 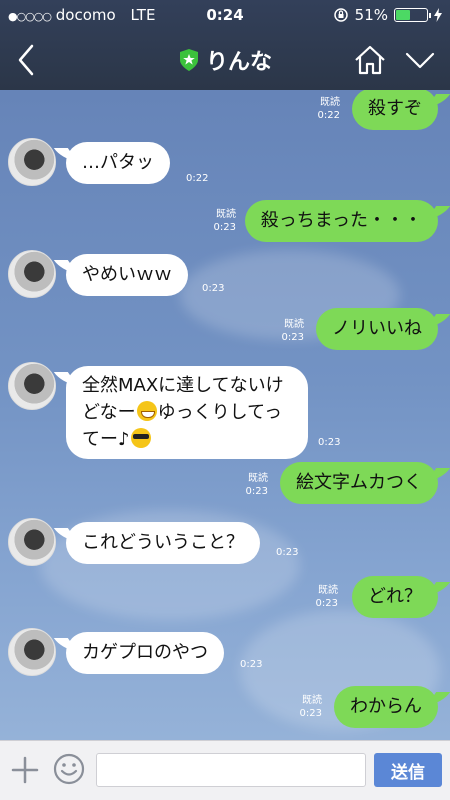 What do you see at coordinates (145, 653) in the screenshot?
I see `incoming-bubble: カゲプロのやつ` at bounding box center [145, 653].